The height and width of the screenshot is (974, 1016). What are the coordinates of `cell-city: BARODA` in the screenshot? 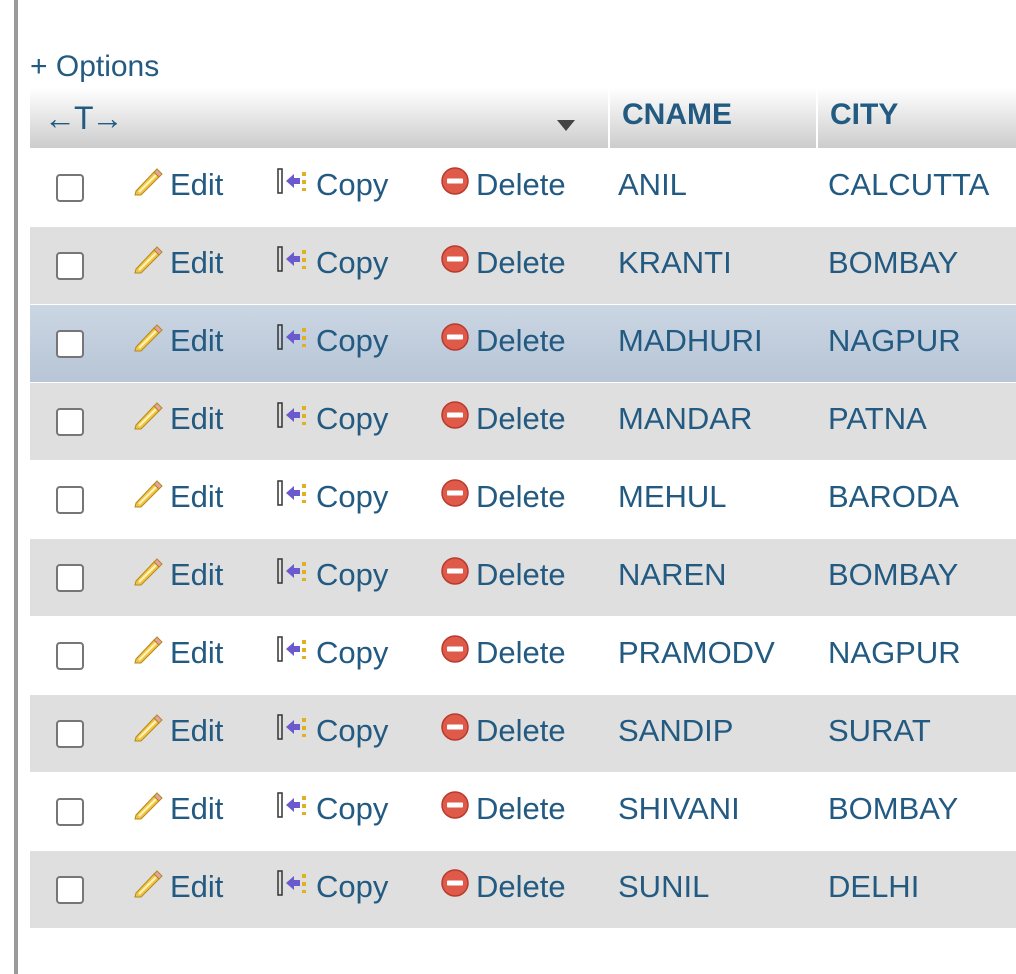 It's located at (893, 497).